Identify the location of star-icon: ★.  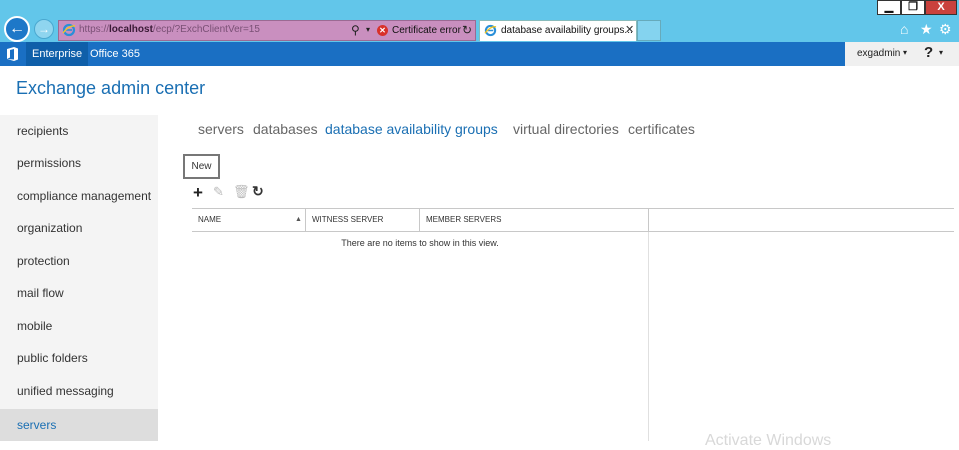
(926, 29).